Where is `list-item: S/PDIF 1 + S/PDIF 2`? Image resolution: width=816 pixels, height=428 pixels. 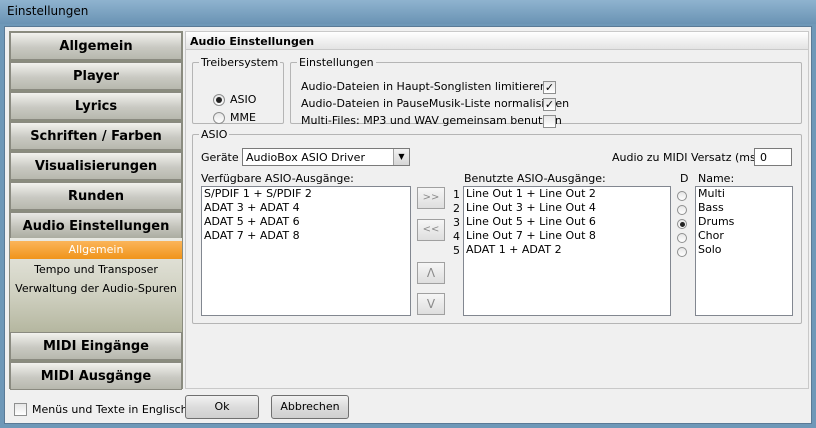
list-item: S/PDIF 1 + S/PDIF 2 is located at coordinates (306, 194).